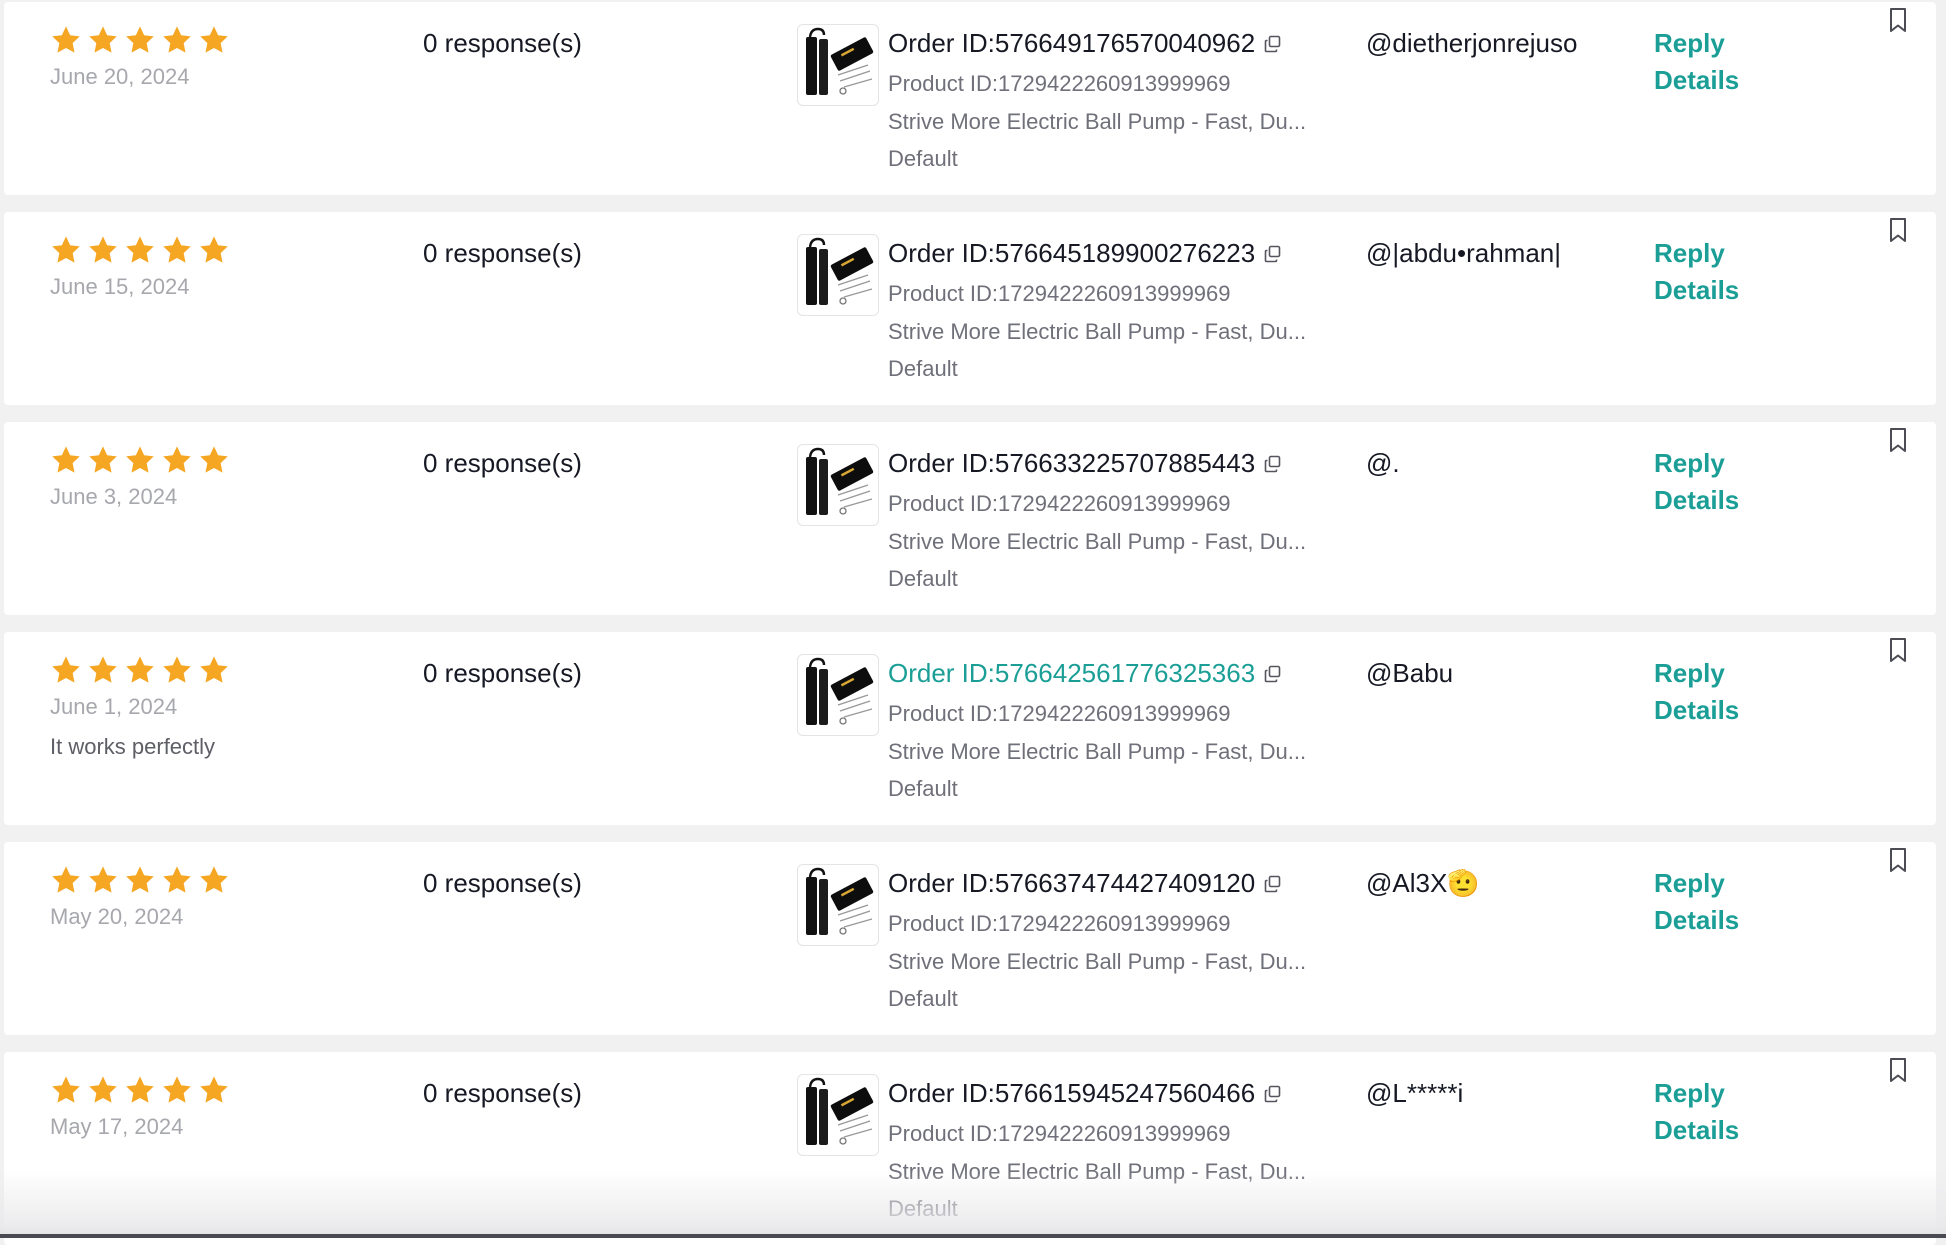  Describe the element at coordinates (1071, 253) in the screenshot. I see `order-id-text: Order ID:576645189900276223` at that location.